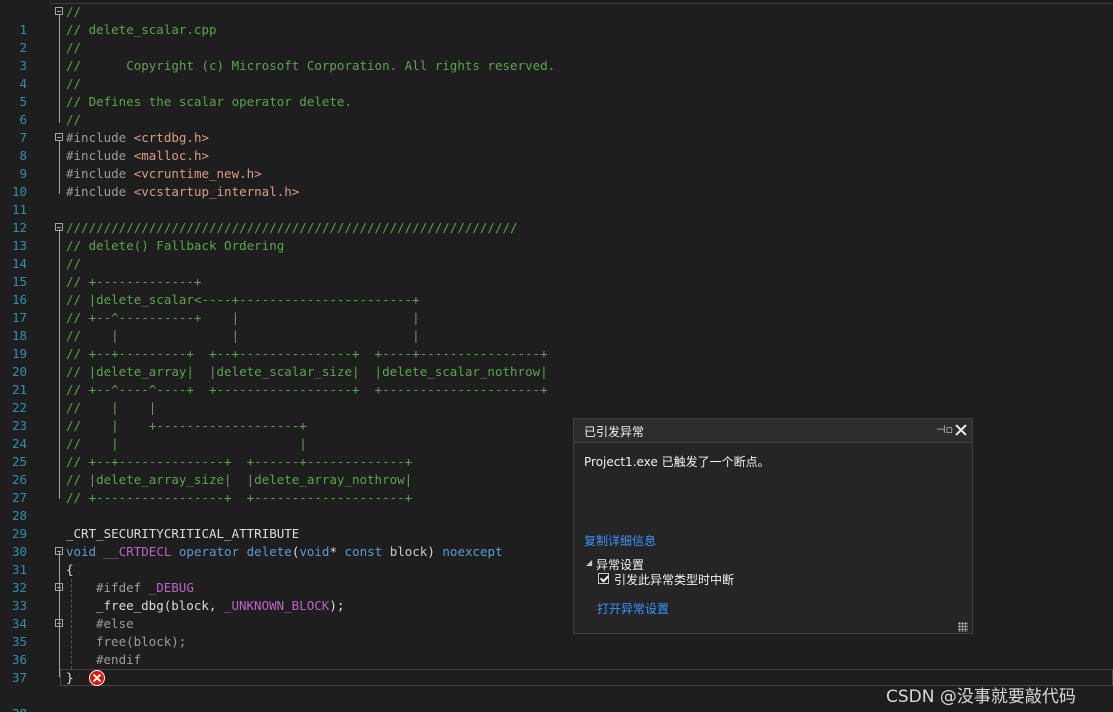 This screenshot has height=712, width=1113. Describe the element at coordinates (333, 551) in the screenshot. I see `punctuation: *` at that location.